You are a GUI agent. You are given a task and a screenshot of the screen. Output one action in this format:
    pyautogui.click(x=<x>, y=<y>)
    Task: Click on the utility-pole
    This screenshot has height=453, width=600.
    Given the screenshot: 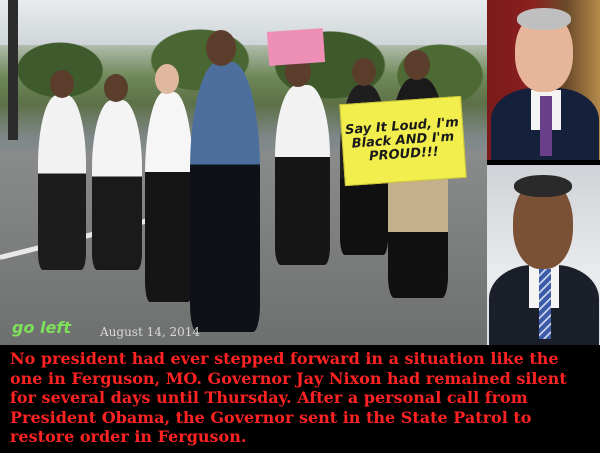 What is the action you would take?
    pyautogui.click(x=13, y=70)
    